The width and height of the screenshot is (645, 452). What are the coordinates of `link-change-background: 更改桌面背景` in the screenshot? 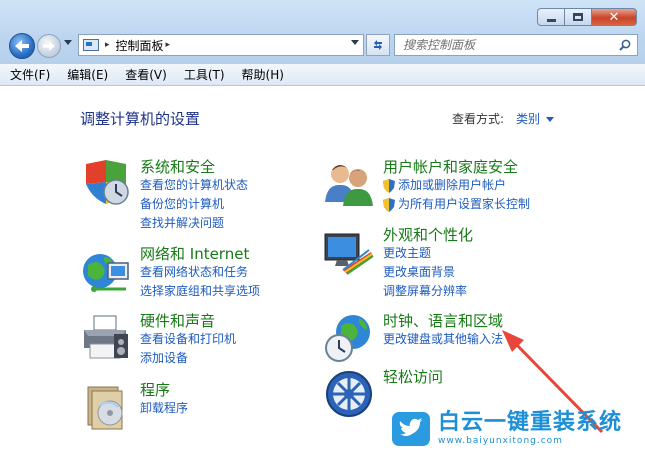 It's located at (493, 272).